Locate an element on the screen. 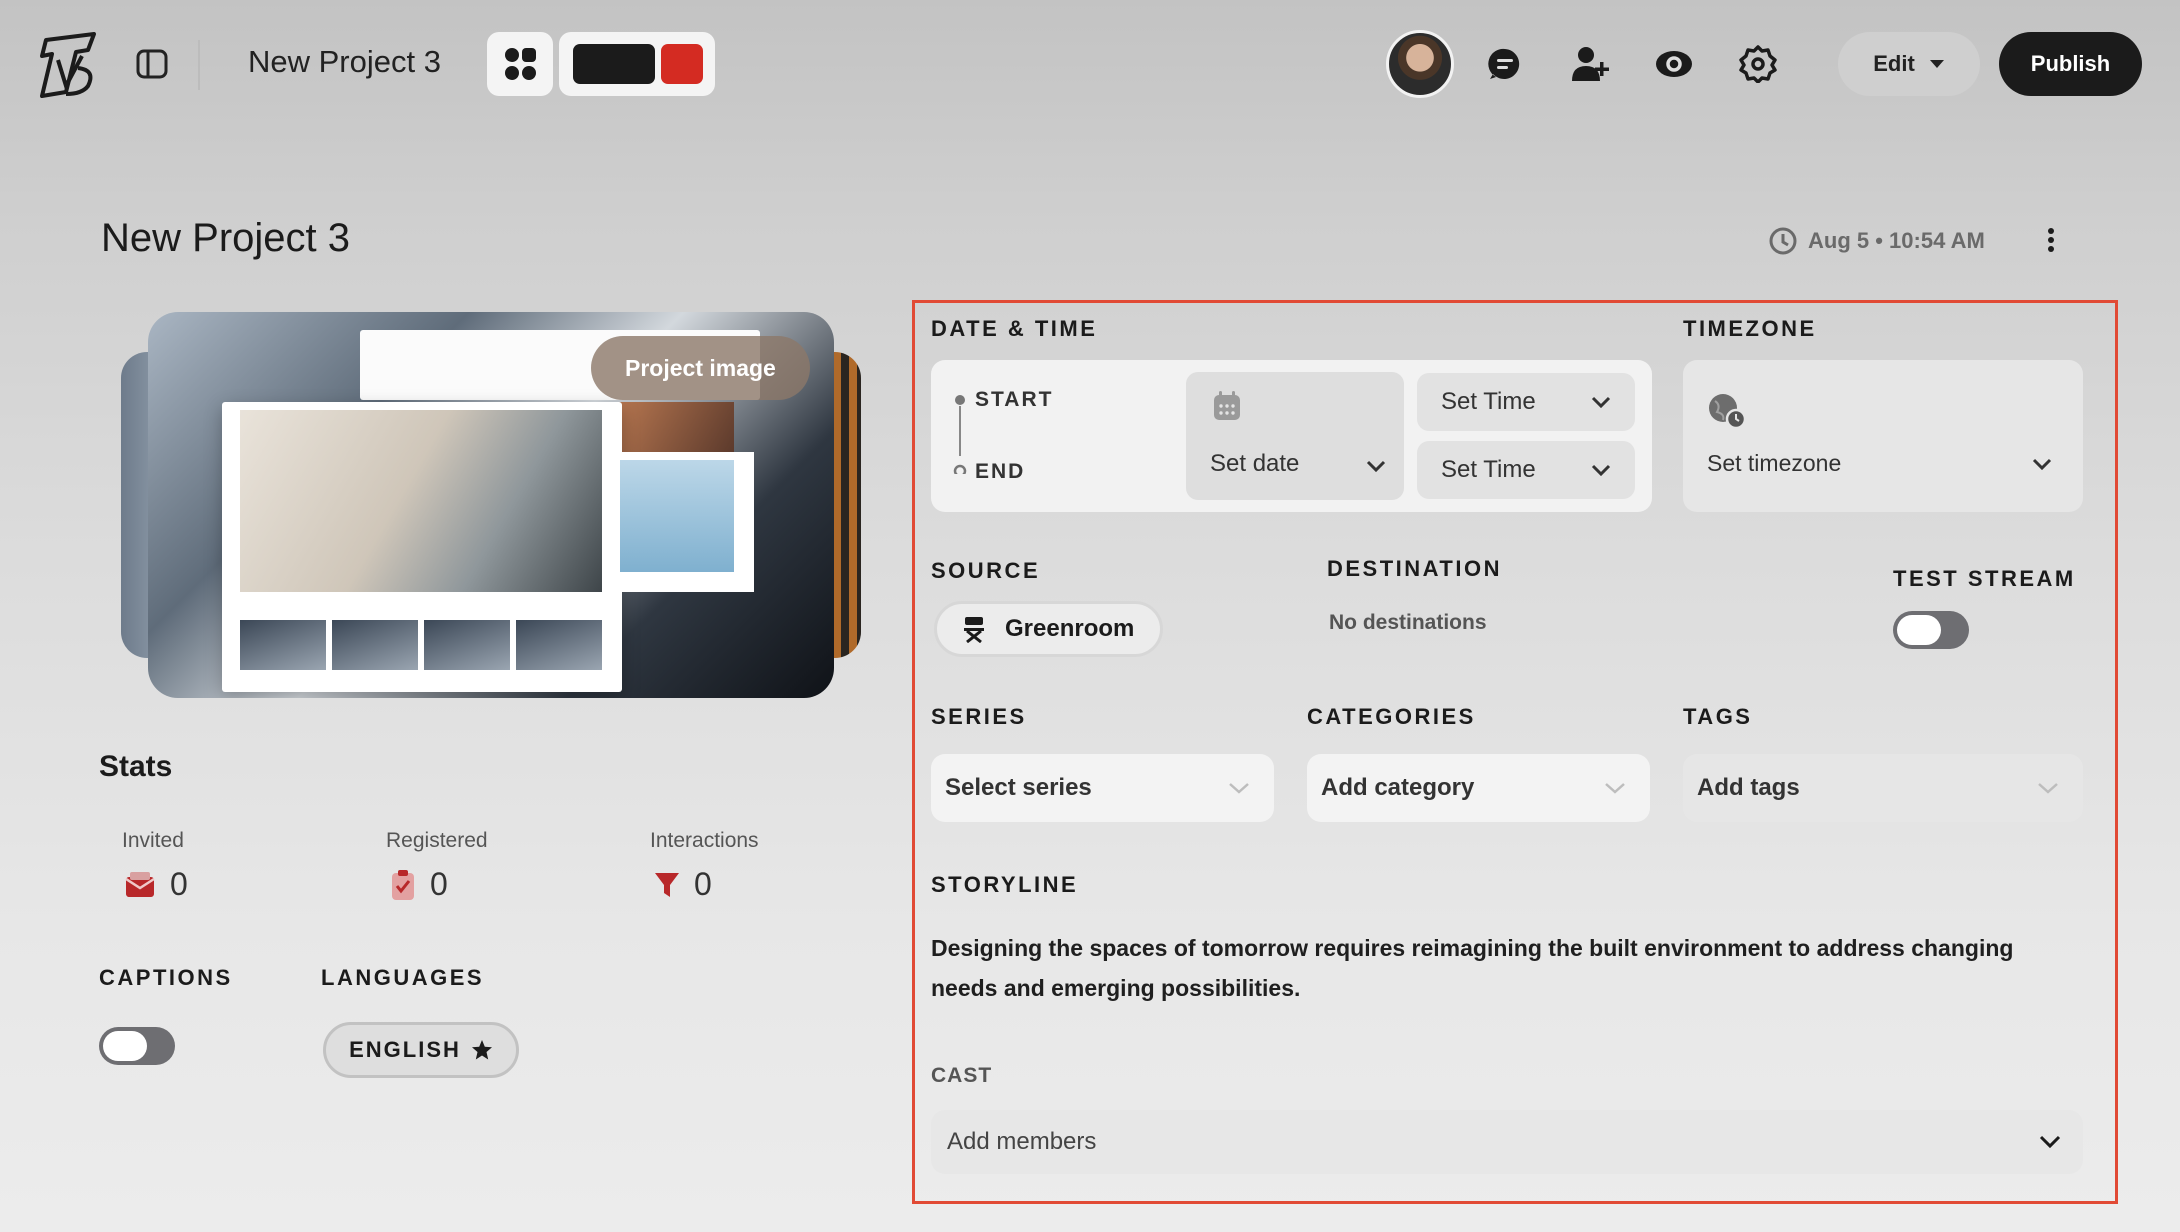 This screenshot has height=1232, width=2180. director-chair-icon is located at coordinates (974, 630).